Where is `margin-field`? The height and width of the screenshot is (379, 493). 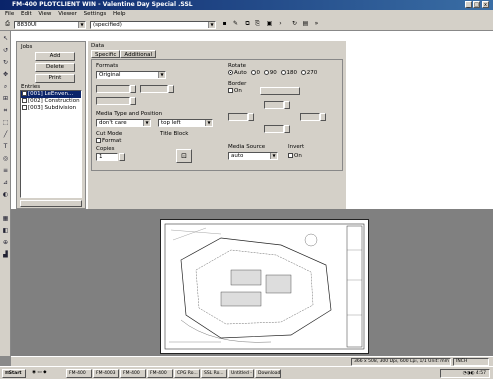 margin-field is located at coordinates (113, 101).